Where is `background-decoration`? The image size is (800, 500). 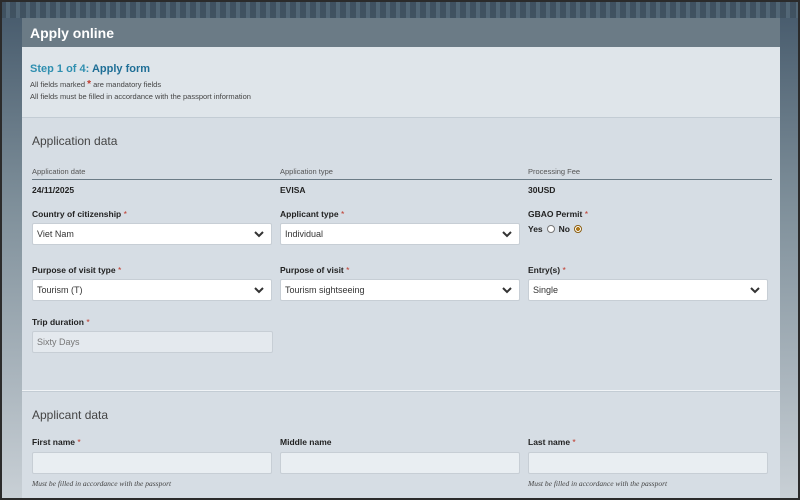 background-decoration is located at coordinates (400, 9).